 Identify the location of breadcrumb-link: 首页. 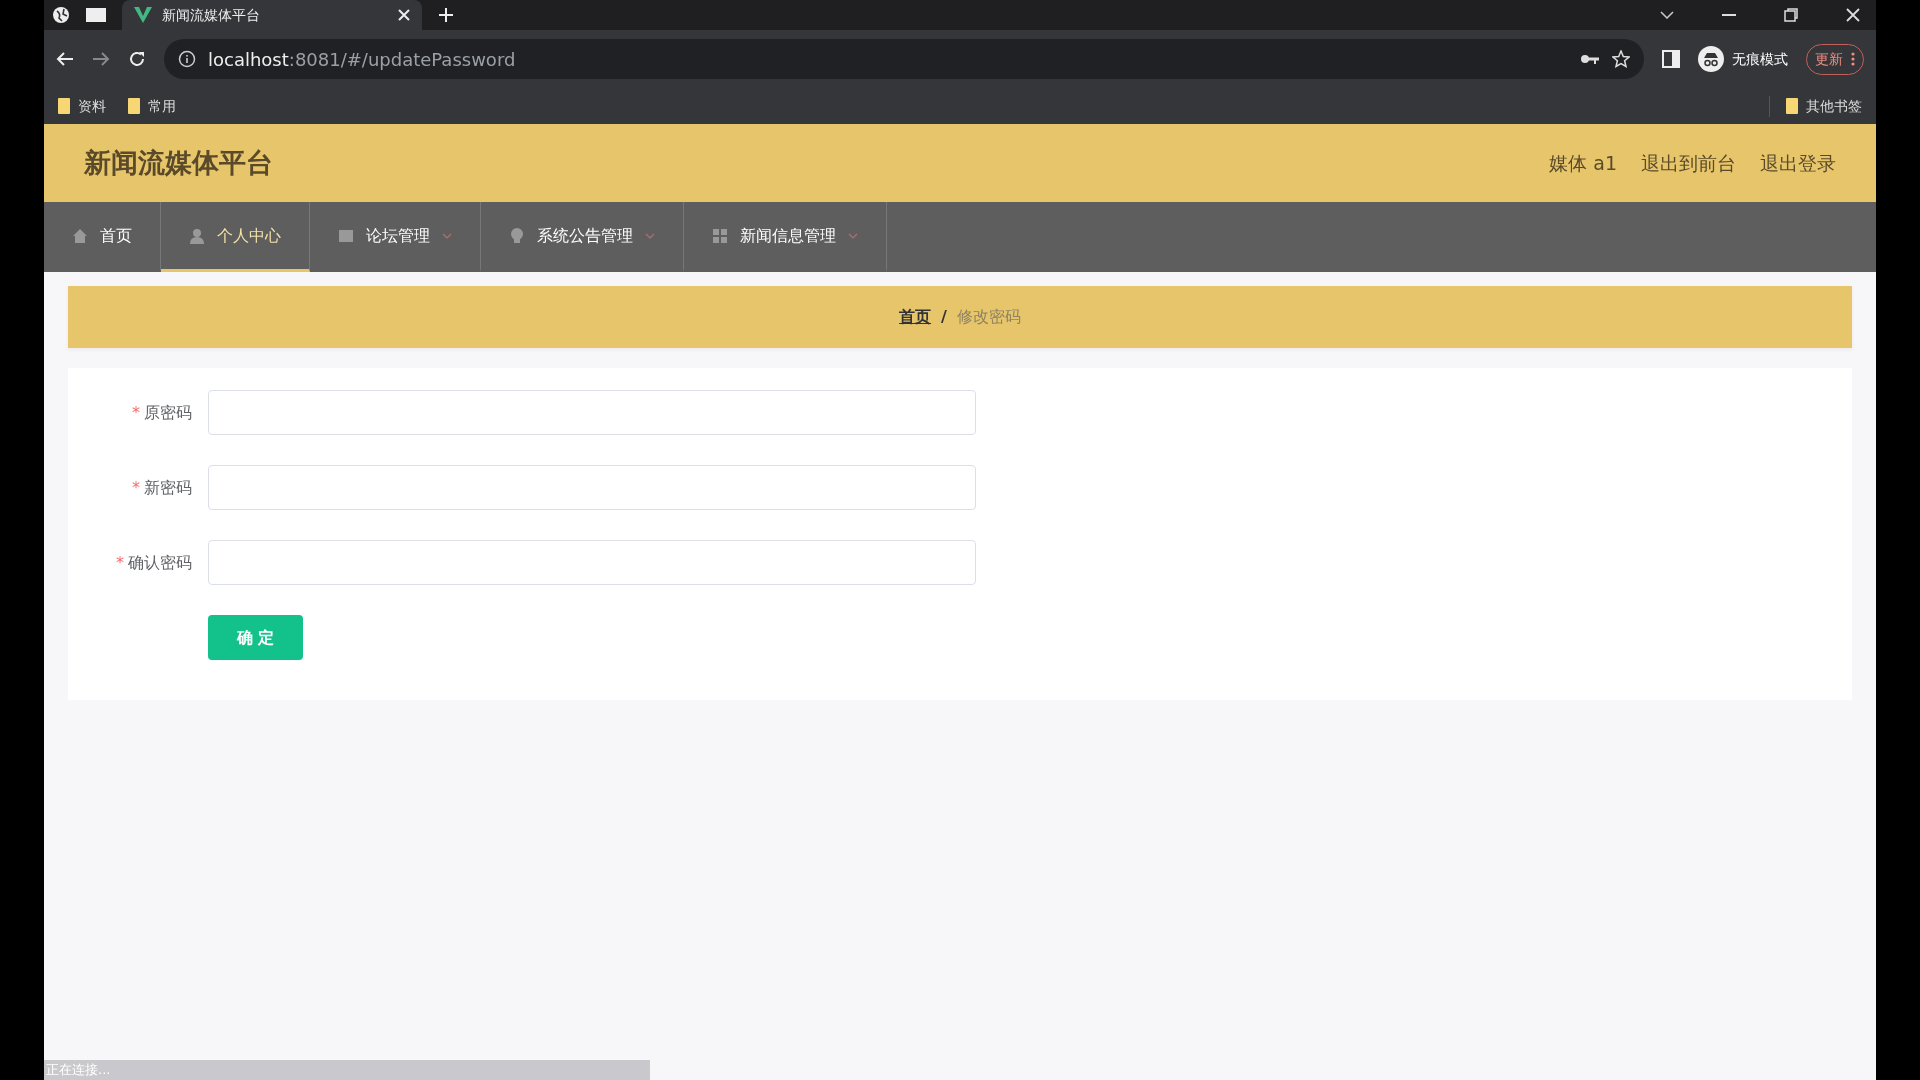
(915, 317).